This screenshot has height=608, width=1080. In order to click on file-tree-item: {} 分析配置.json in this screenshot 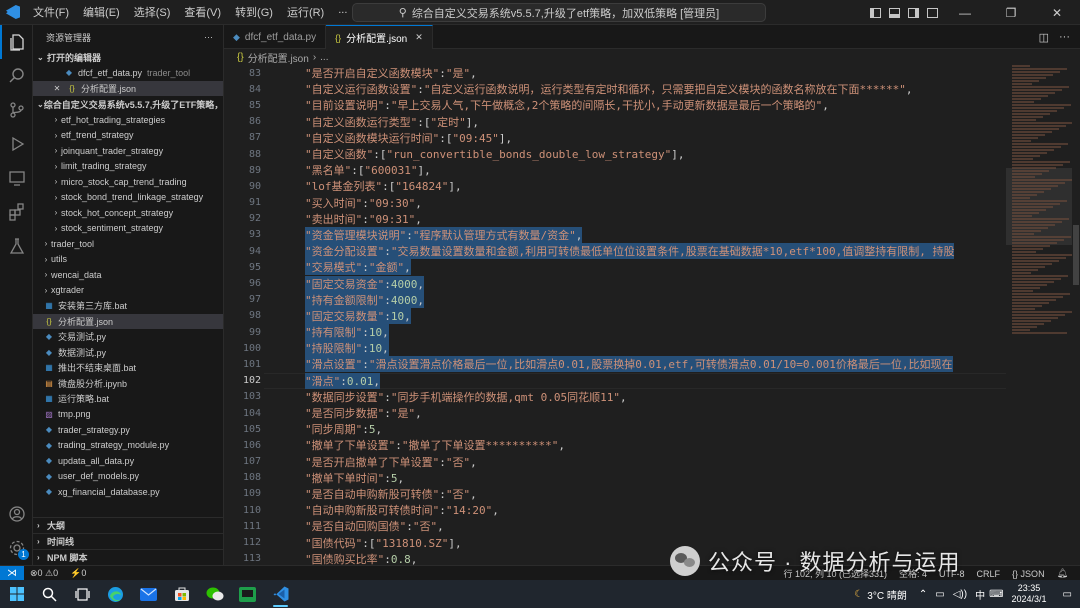, I will do `click(128, 321)`.